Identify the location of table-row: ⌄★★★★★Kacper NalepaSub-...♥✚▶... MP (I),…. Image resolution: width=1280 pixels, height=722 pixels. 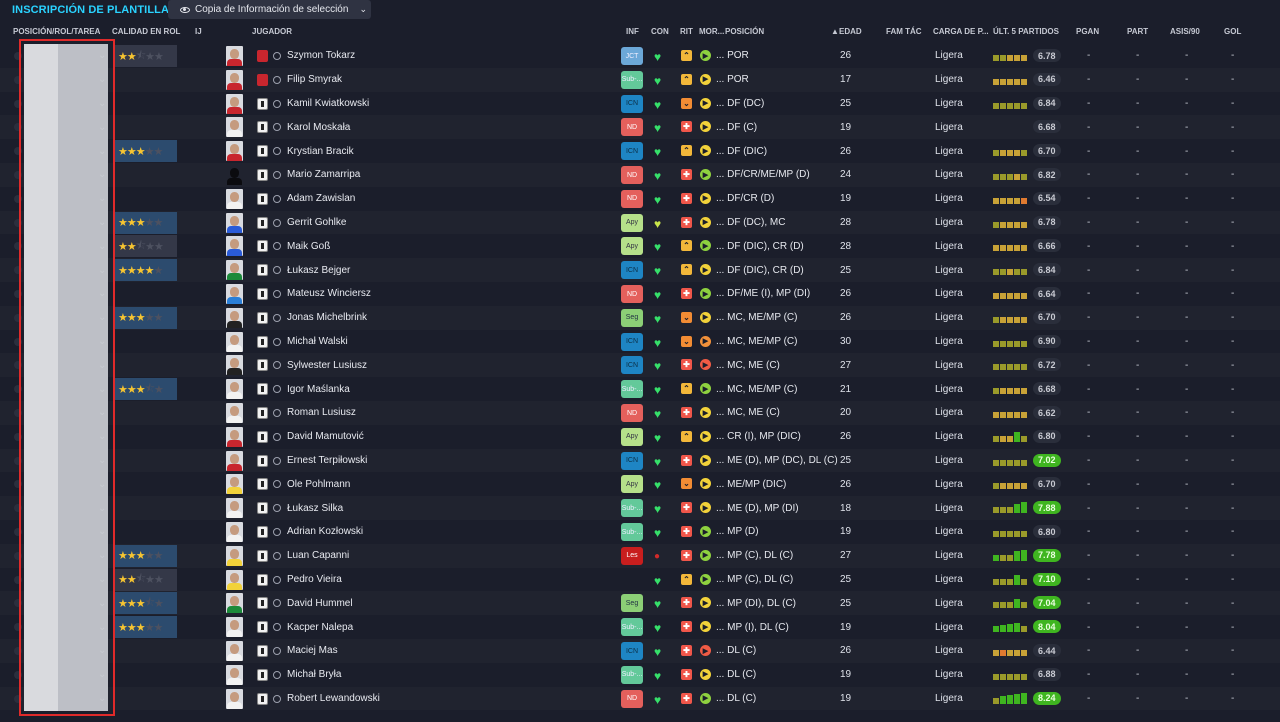
(640, 627).